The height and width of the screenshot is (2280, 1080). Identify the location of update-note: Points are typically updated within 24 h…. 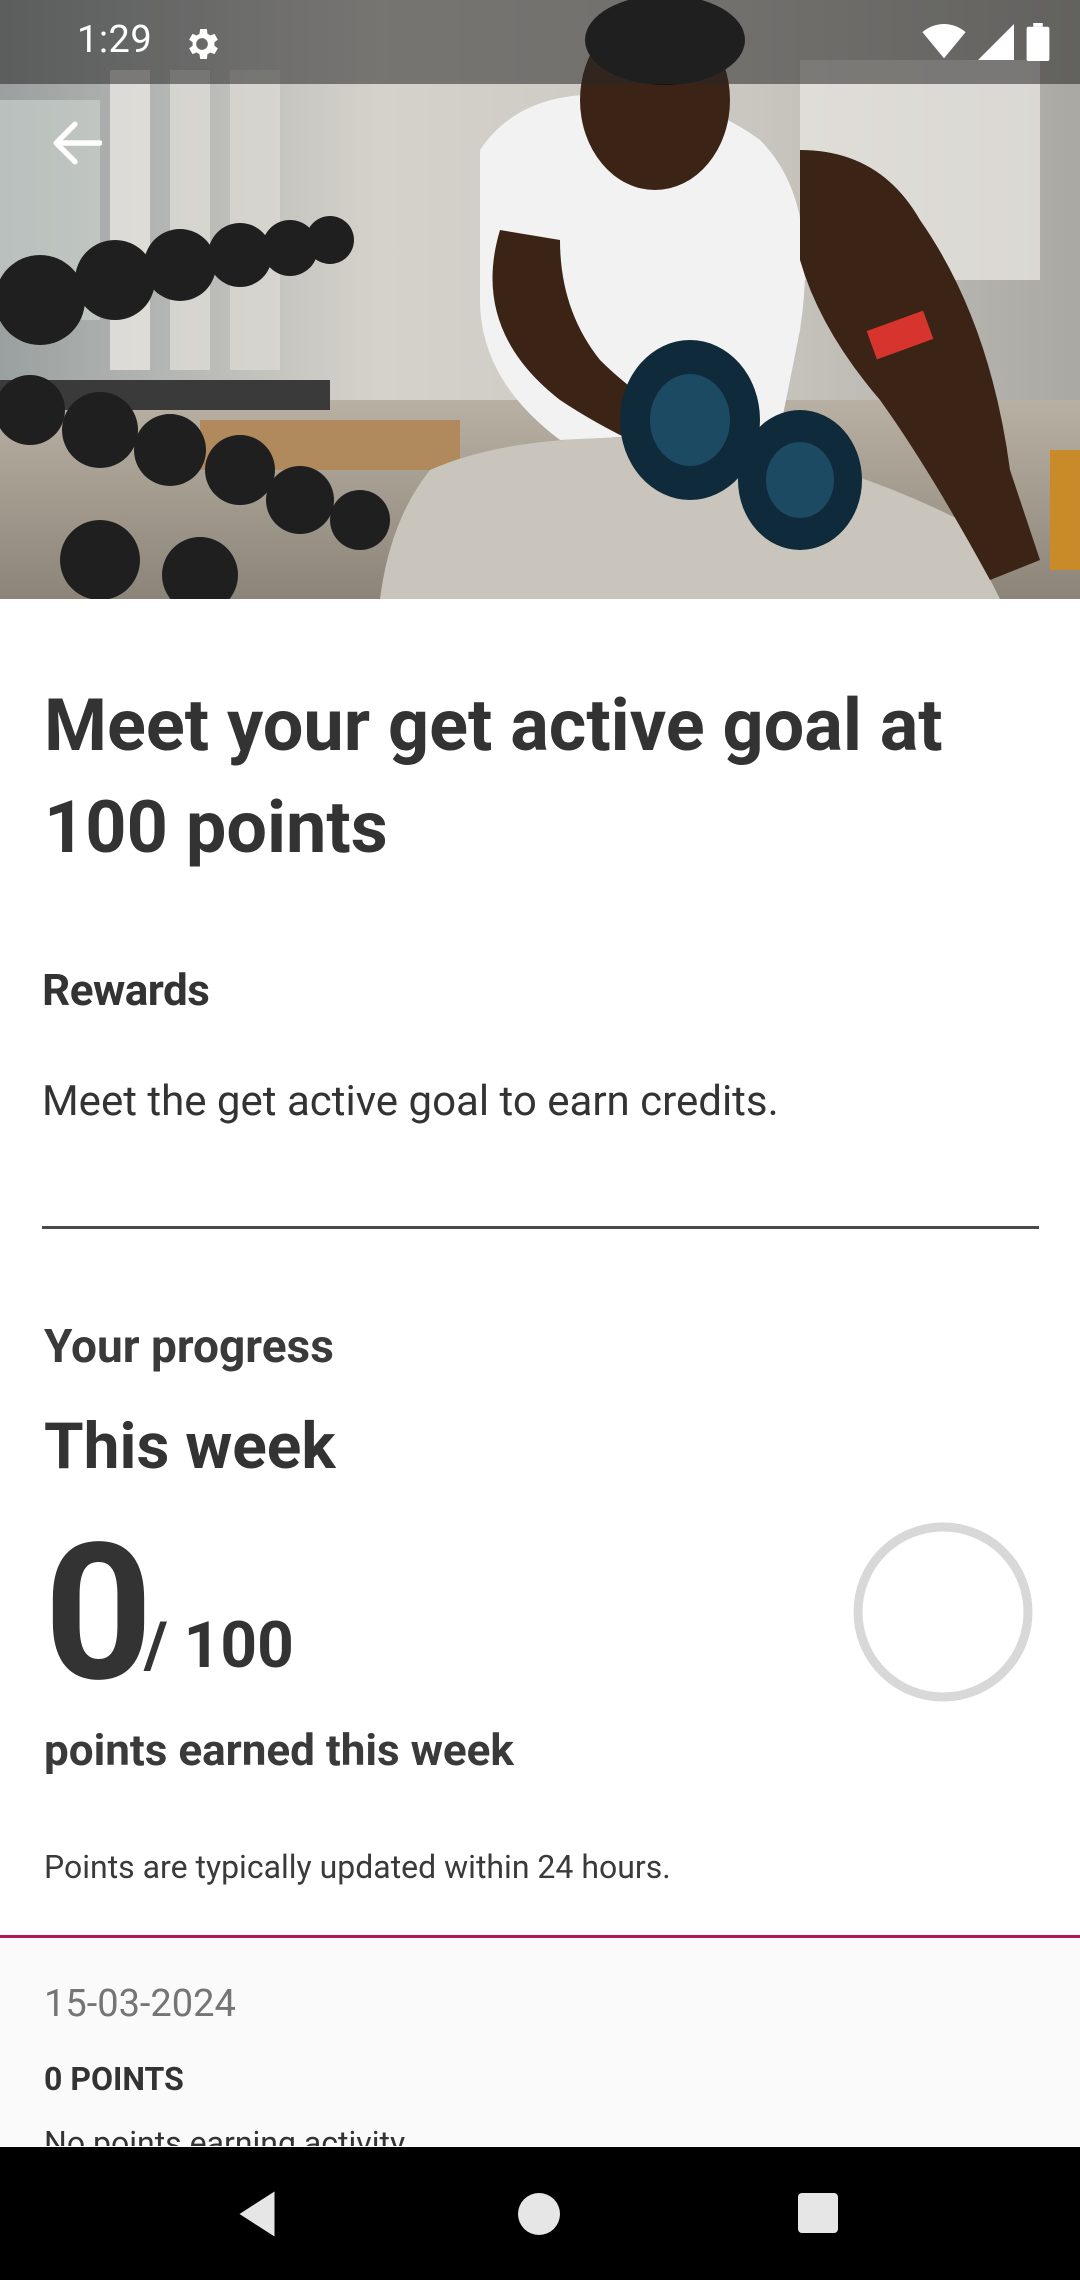
(357, 1867).